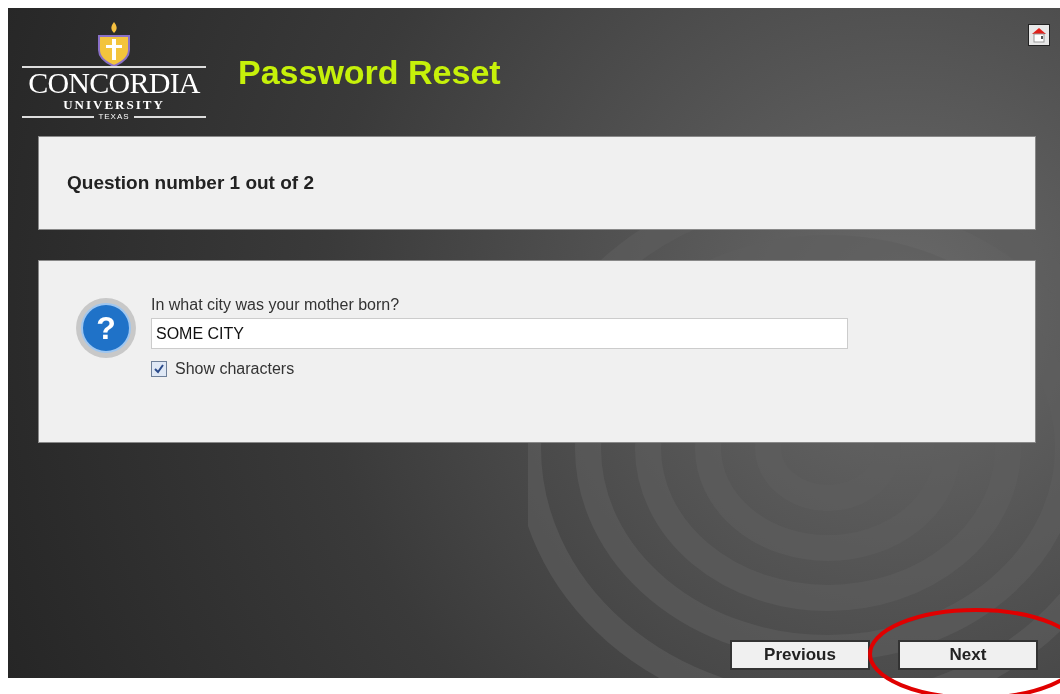 The height and width of the screenshot is (694, 1060). I want to click on checkbox-label: Show characters, so click(235, 369).